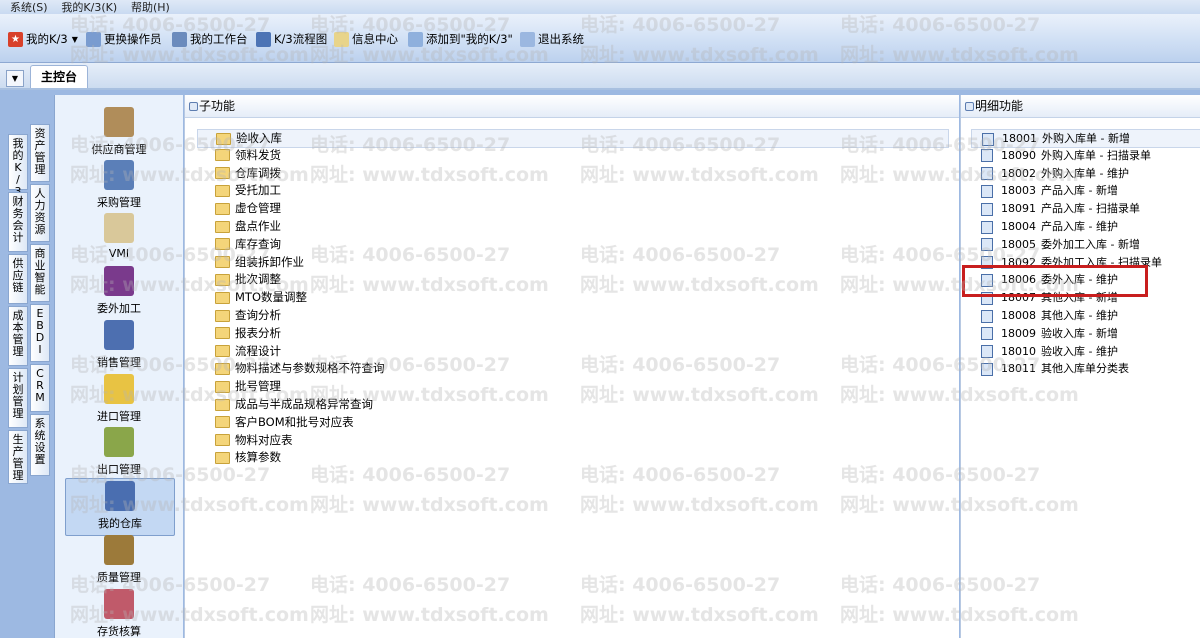 This screenshot has width=1200, height=639. I want to click on highlight-box, so click(1055, 281).